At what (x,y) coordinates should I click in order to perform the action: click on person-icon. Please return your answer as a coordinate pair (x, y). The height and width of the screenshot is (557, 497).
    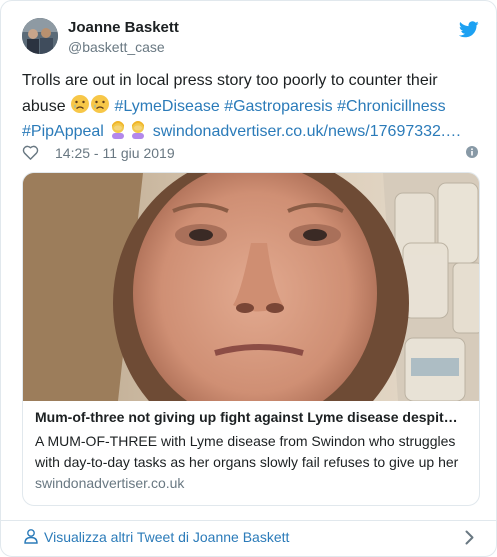
    Looking at the image, I should click on (31, 536).